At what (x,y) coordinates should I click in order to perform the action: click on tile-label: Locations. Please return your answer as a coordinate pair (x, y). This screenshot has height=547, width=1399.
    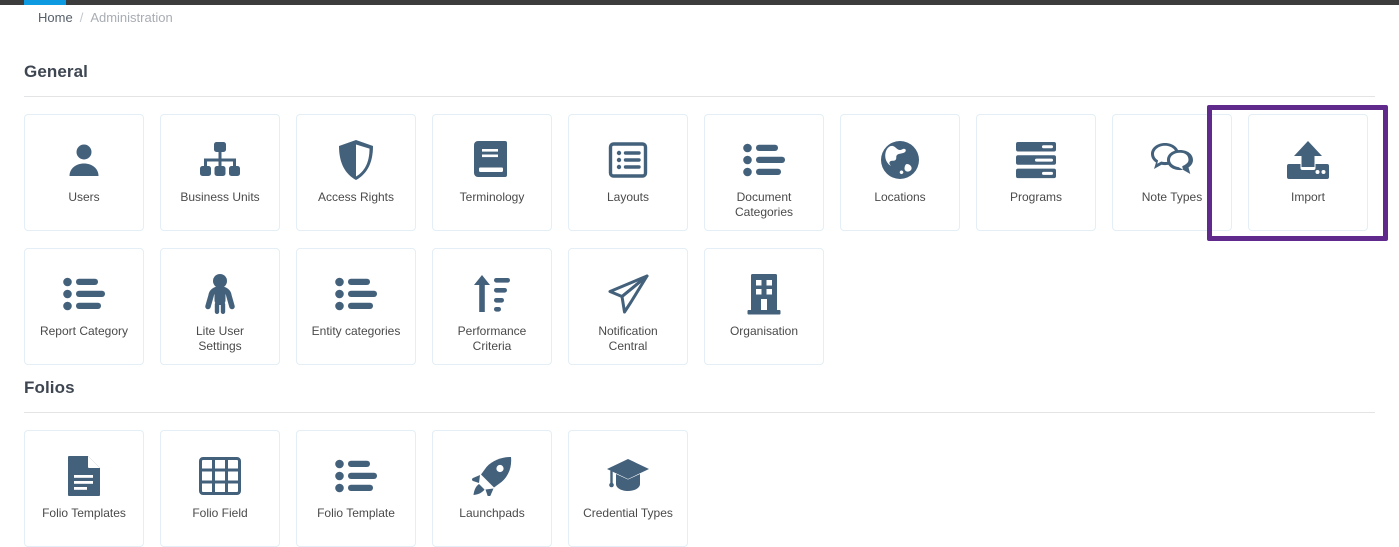
    Looking at the image, I should click on (900, 197).